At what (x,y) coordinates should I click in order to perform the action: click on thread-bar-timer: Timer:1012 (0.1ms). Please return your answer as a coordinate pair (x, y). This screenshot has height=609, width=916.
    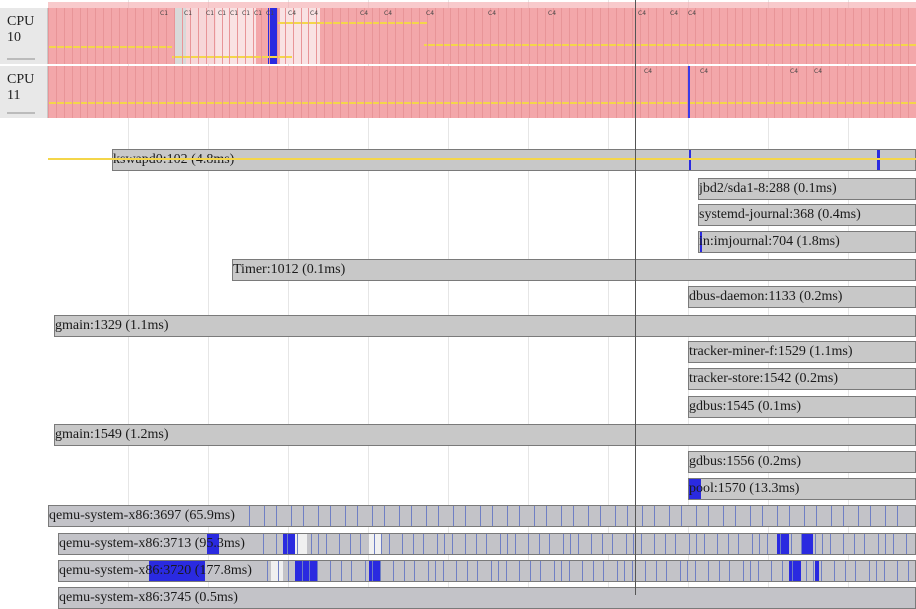
    Looking at the image, I should click on (574, 270).